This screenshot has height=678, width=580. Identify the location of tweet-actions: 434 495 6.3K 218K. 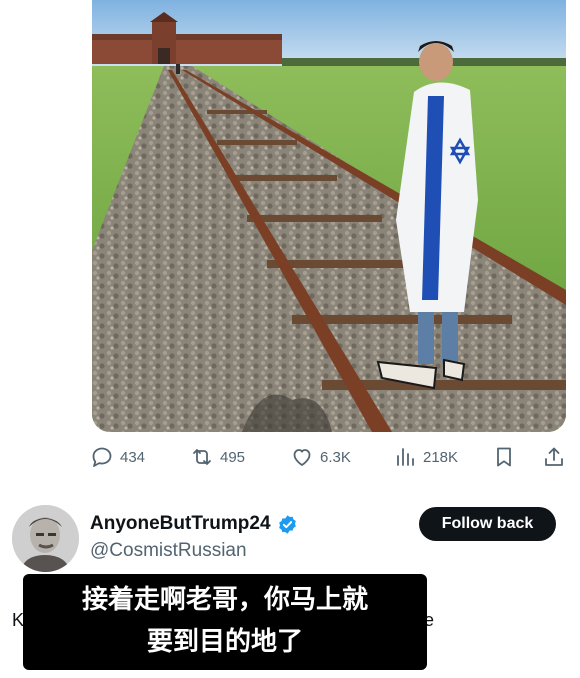
(330, 457).